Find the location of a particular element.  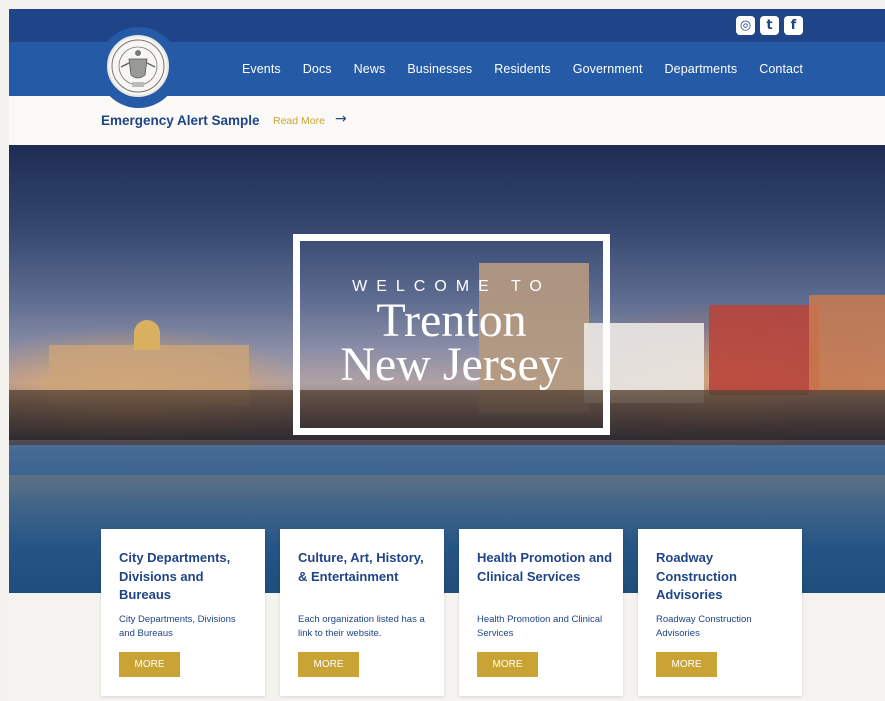

card-title: Culture, Art, History, & Entertainment is located at coordinates (367, 567).